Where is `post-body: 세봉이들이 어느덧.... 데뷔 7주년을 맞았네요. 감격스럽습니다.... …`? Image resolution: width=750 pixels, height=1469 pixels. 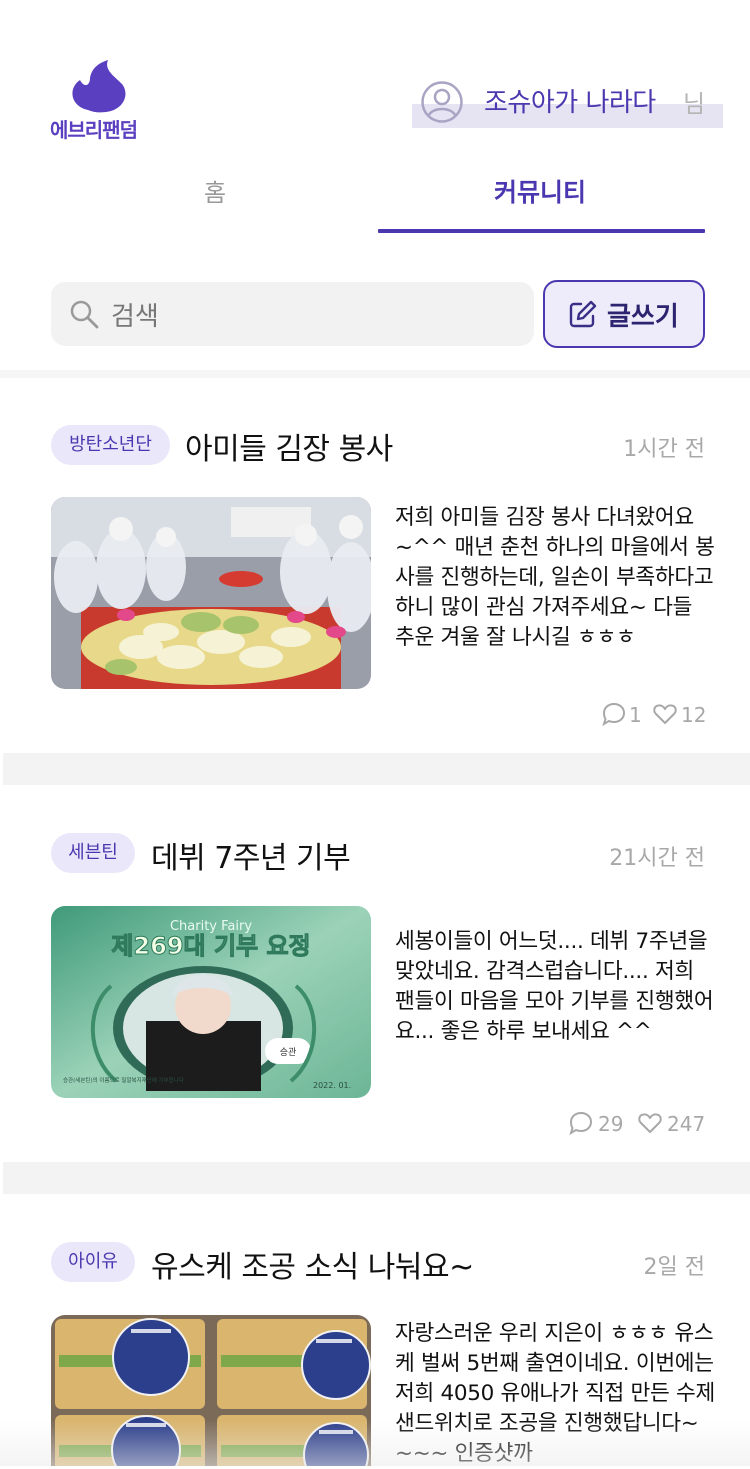
post-body: 세봉이들이 어느덧.... 데뷔 7주년을 맞았네요. 감격스럽습니다.... … is located at coordinates (555, 987).